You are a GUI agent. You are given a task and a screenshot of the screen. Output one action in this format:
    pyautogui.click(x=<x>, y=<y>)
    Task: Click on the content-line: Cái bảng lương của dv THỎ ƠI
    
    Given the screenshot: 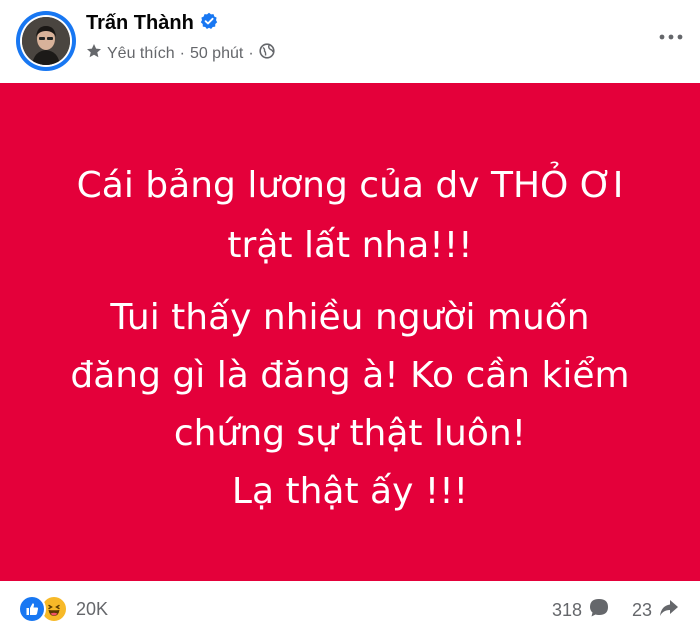 What is the action you would take?
    pyautogui.click(x=350, y=185)
    